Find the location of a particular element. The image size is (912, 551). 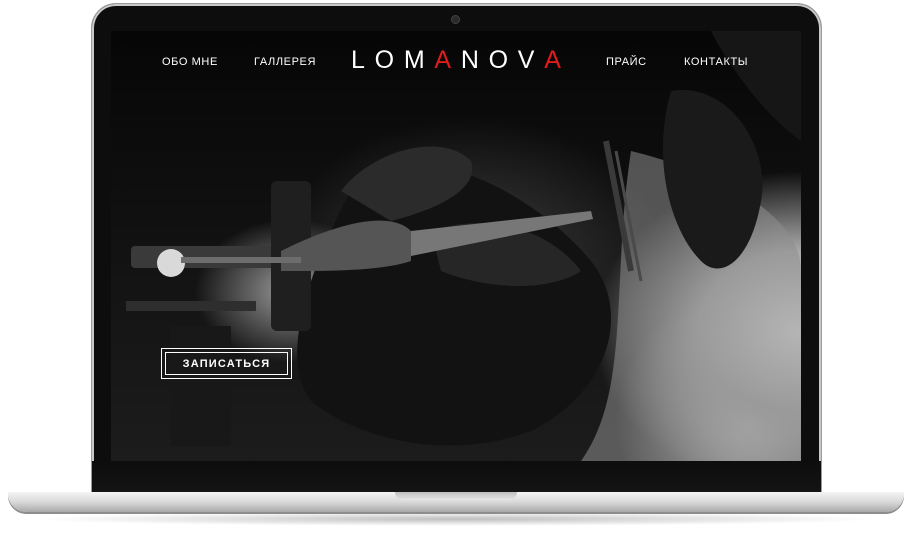

book-appointment-label: ЗАПИСАТЬСЯ is located at coordinates (226, 363).